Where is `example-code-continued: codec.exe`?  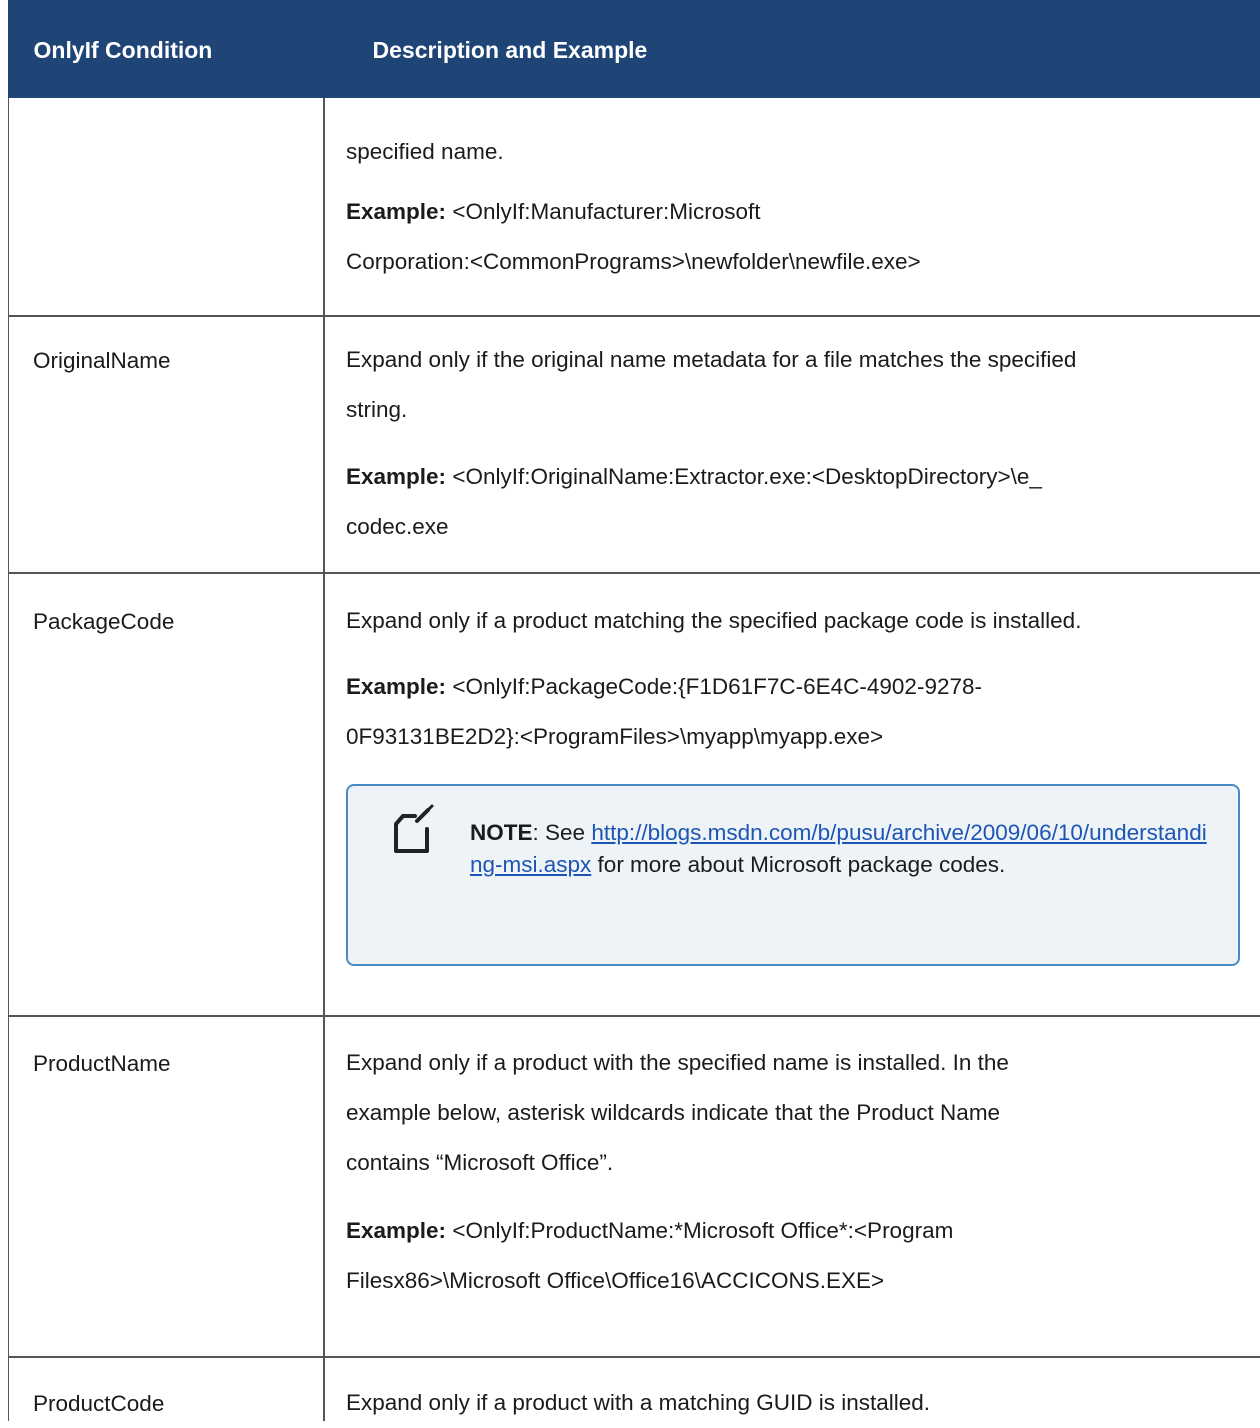
example-code-continued: codec.exe is located at coordinates (796, 527).